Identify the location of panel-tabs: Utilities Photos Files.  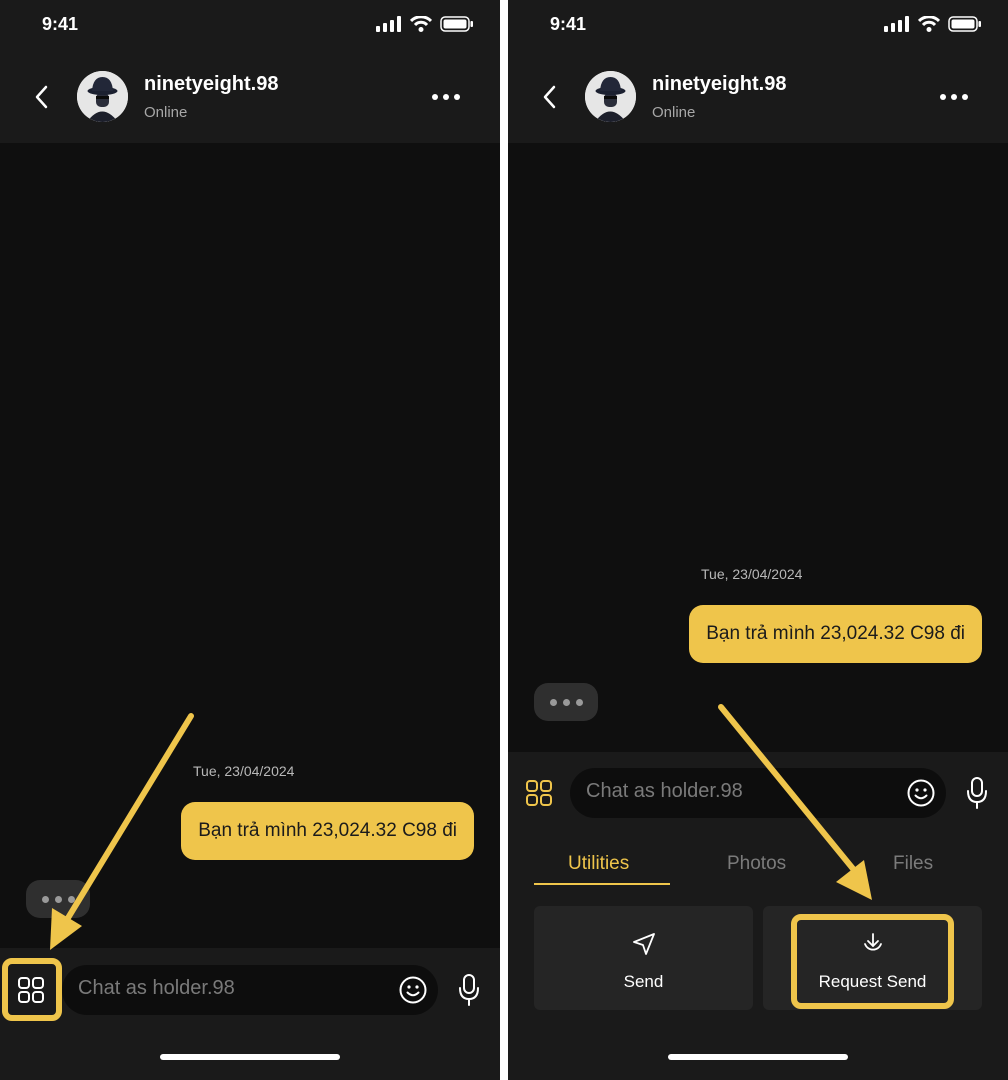
(758, 867).